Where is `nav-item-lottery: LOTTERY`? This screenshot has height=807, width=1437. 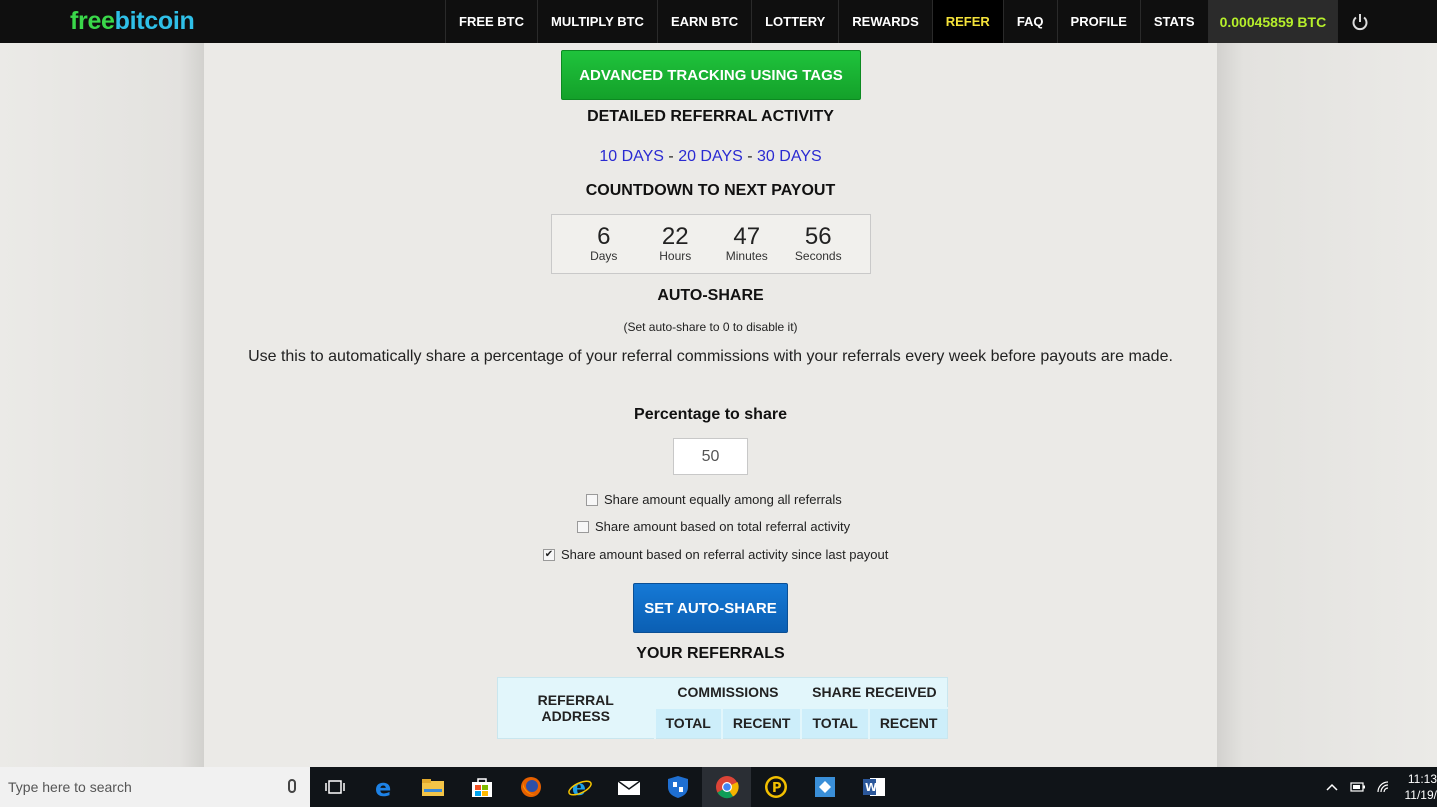 nav-item-lottery: LOTTERY is located at coordinates (794, 21).